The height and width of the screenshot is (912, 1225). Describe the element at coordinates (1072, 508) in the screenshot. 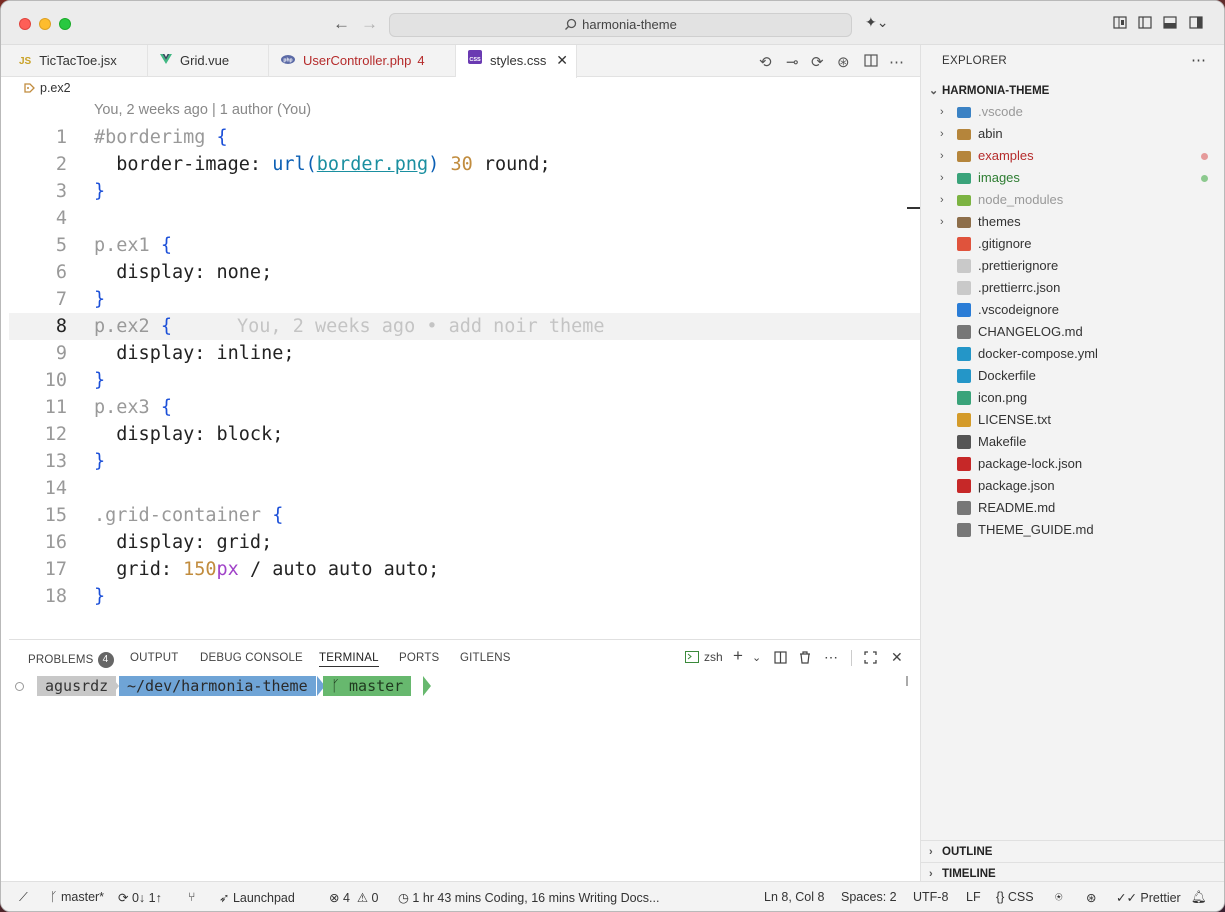

I see `file-item: README.md` at that location.